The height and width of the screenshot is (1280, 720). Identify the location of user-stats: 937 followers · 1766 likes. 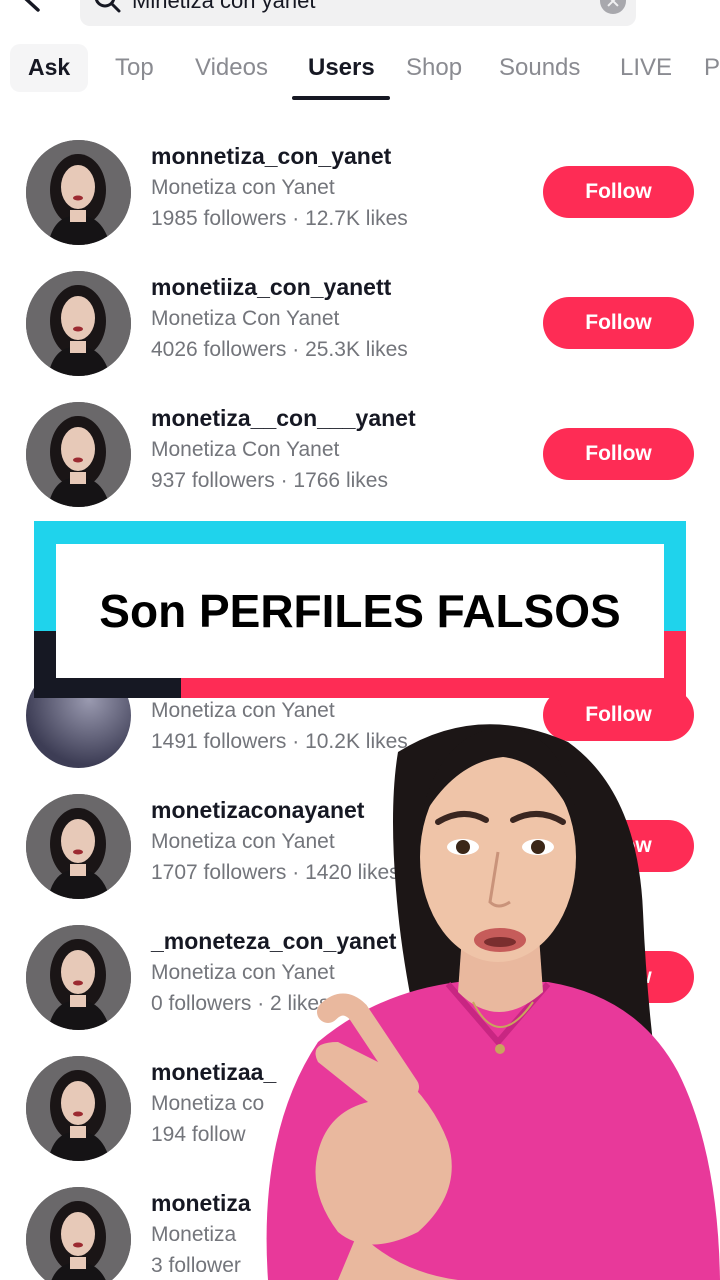
(269, 480).